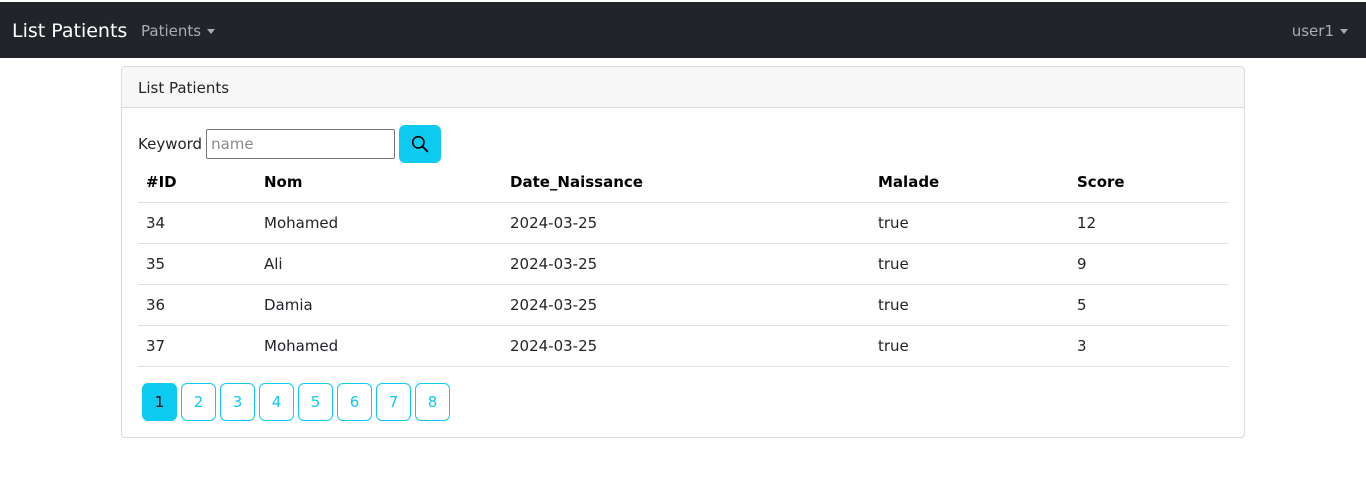 The width and height of the screenshot is (1366, 498). What do you see at coordinates (393, 402) in the screenshot?
I see `page-button-7: 7` at bounding box center [393, 402].